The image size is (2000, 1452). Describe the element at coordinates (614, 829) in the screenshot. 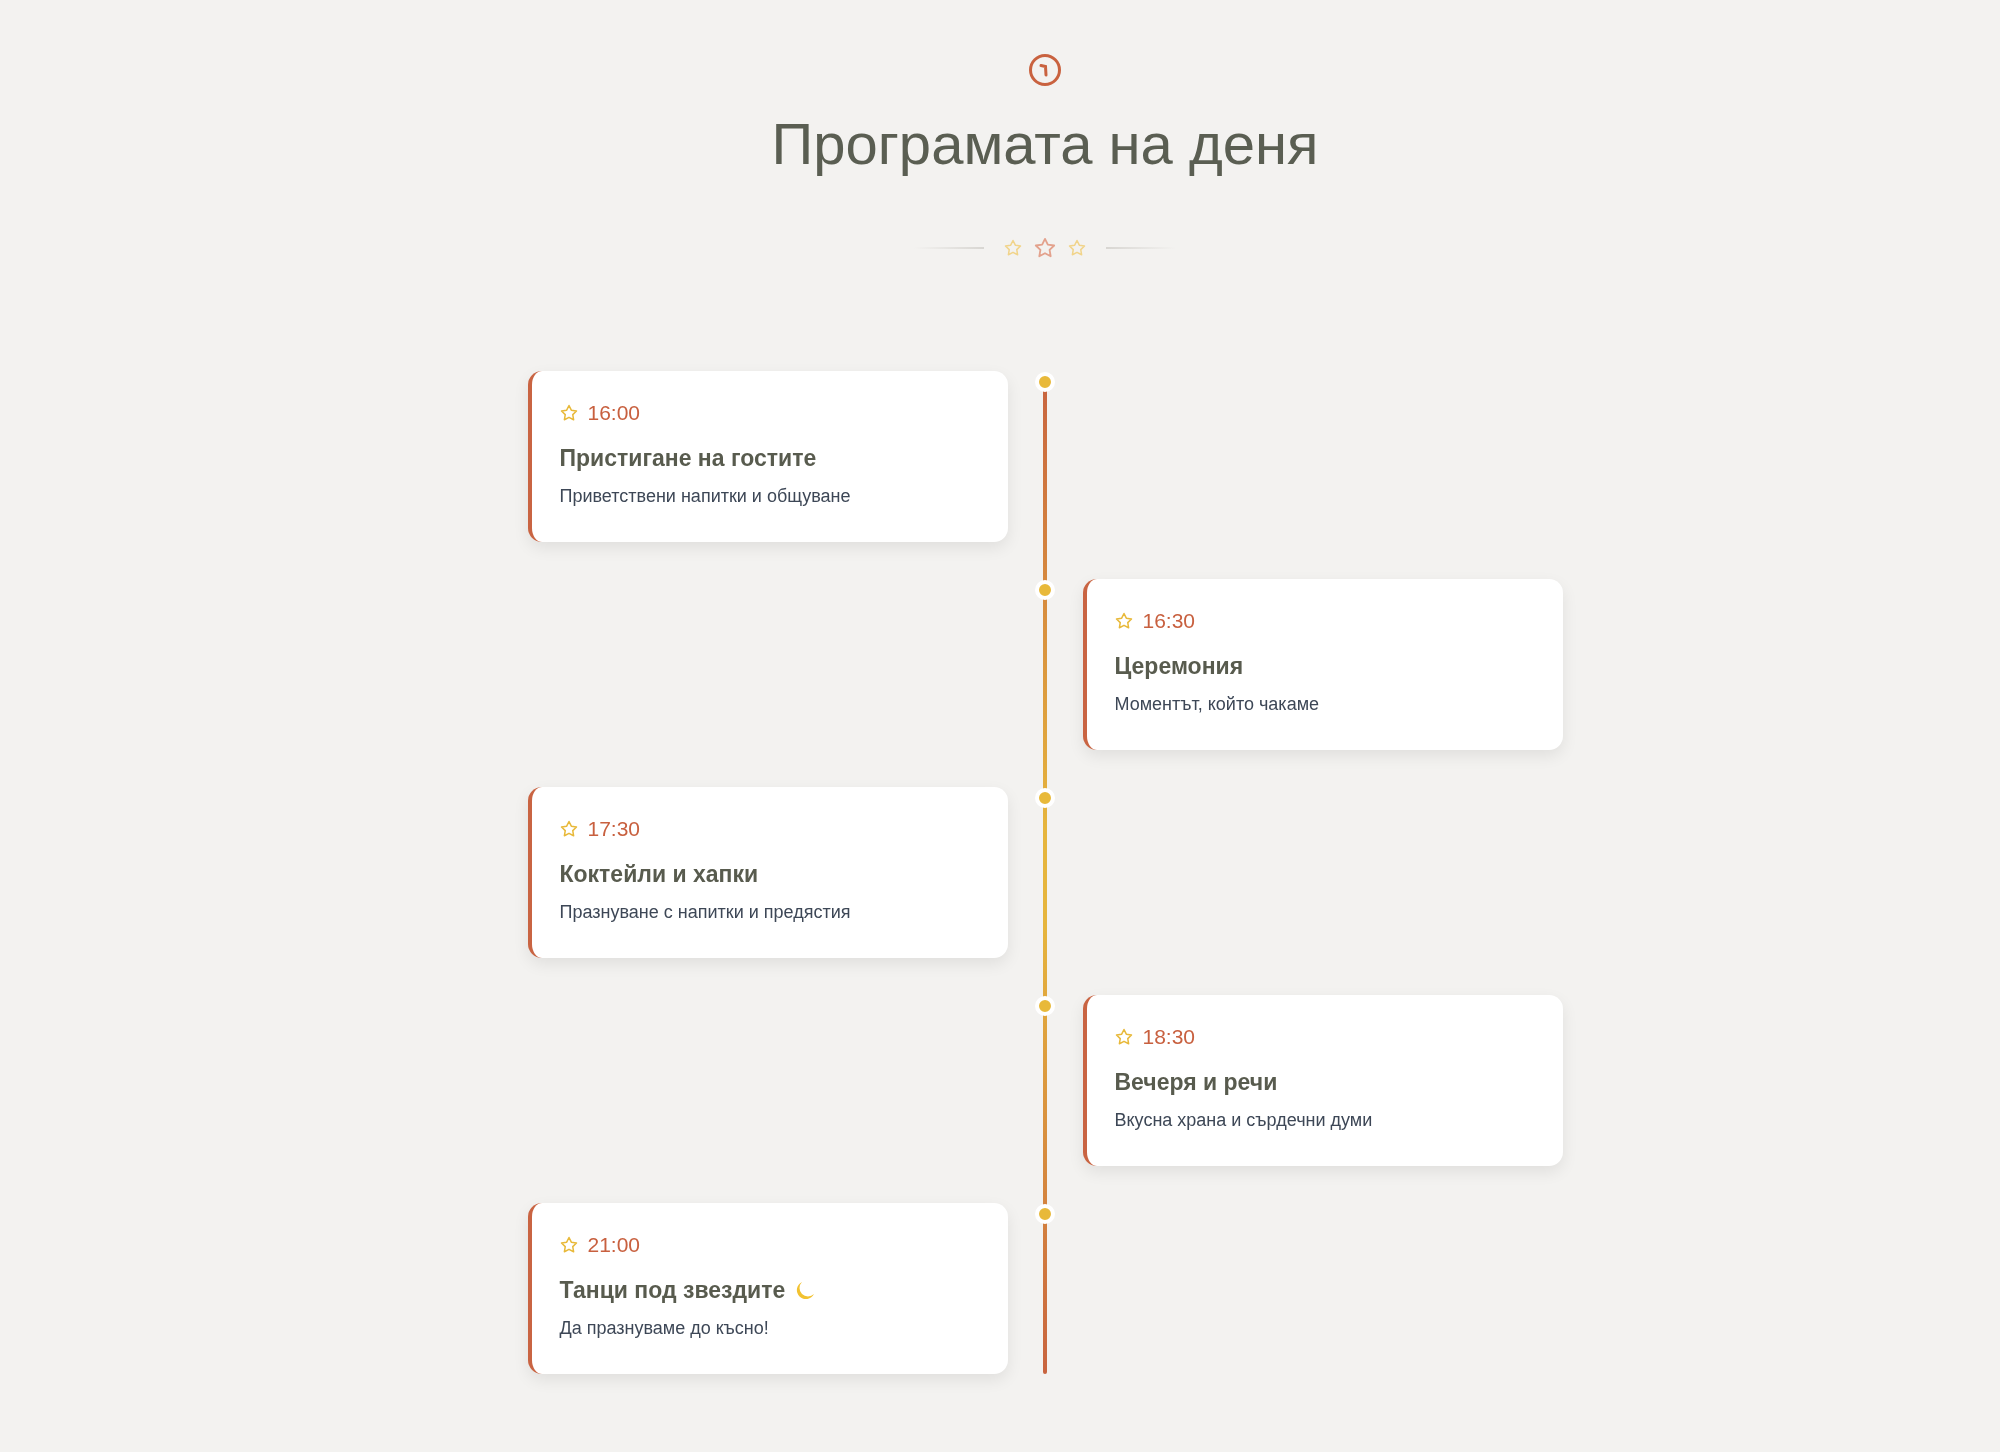

I see `event-time: 17:30` at that location.